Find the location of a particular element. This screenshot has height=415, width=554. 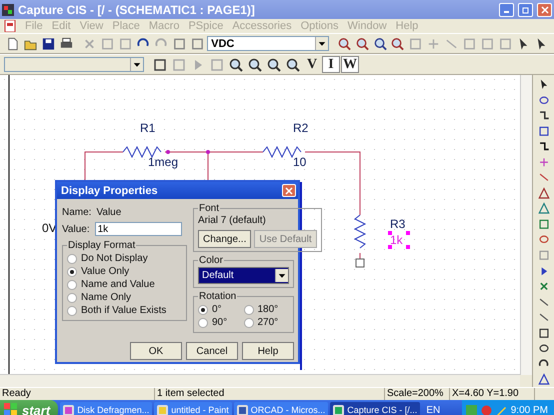

group-title: Rotation is located at coordinates (218, 296).